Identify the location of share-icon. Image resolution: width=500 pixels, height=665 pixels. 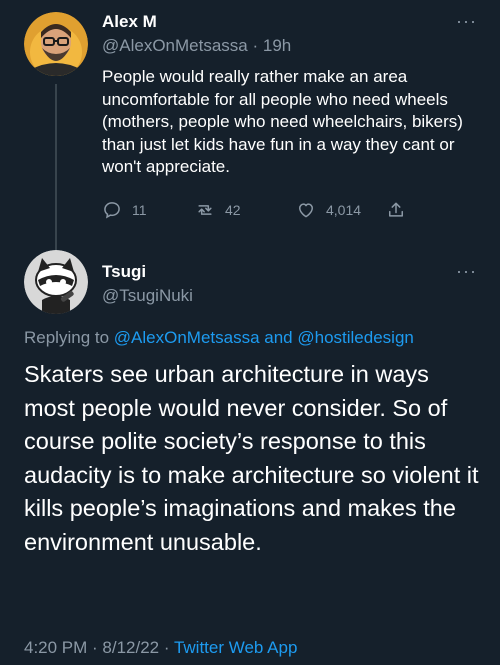
(396, 209).